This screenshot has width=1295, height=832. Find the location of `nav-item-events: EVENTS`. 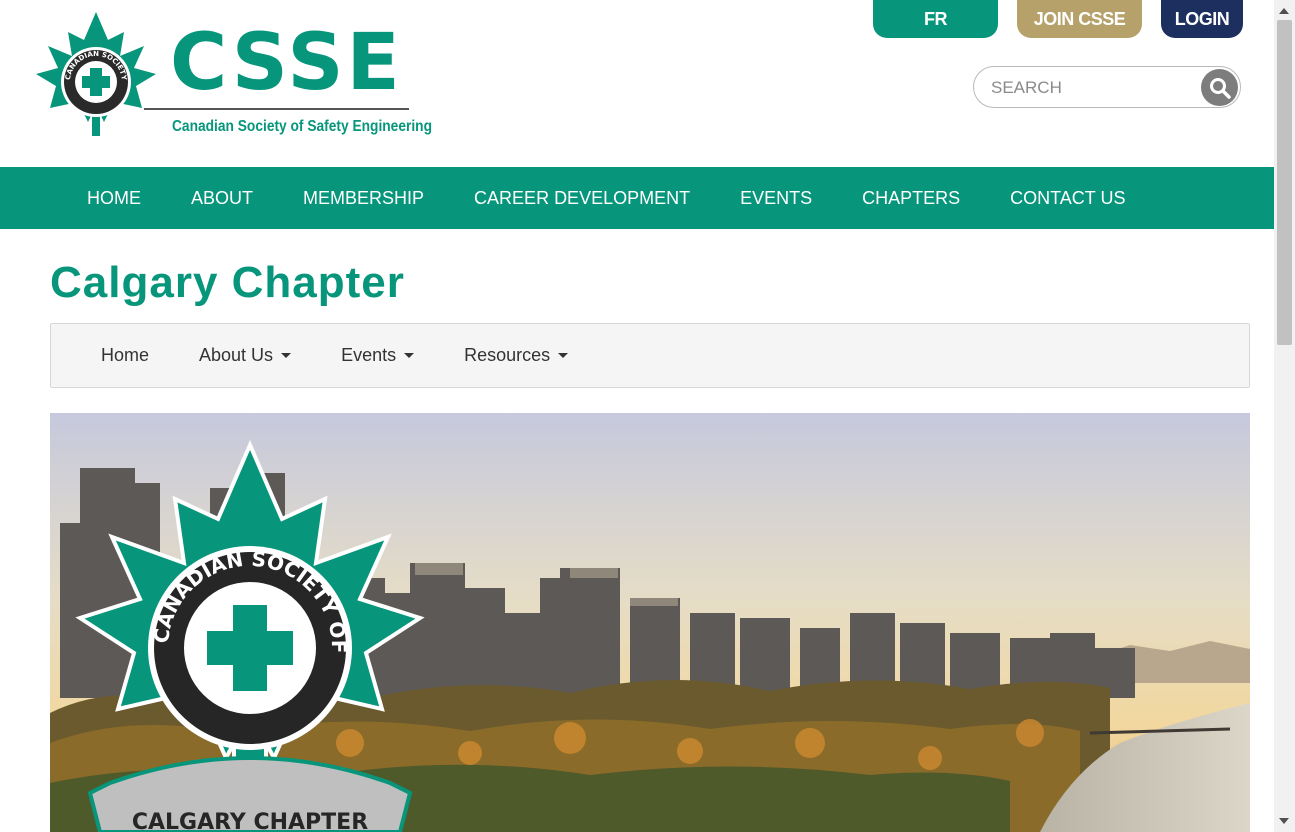

nav-item-events: EVENTS is located at coordinates (776, 198).